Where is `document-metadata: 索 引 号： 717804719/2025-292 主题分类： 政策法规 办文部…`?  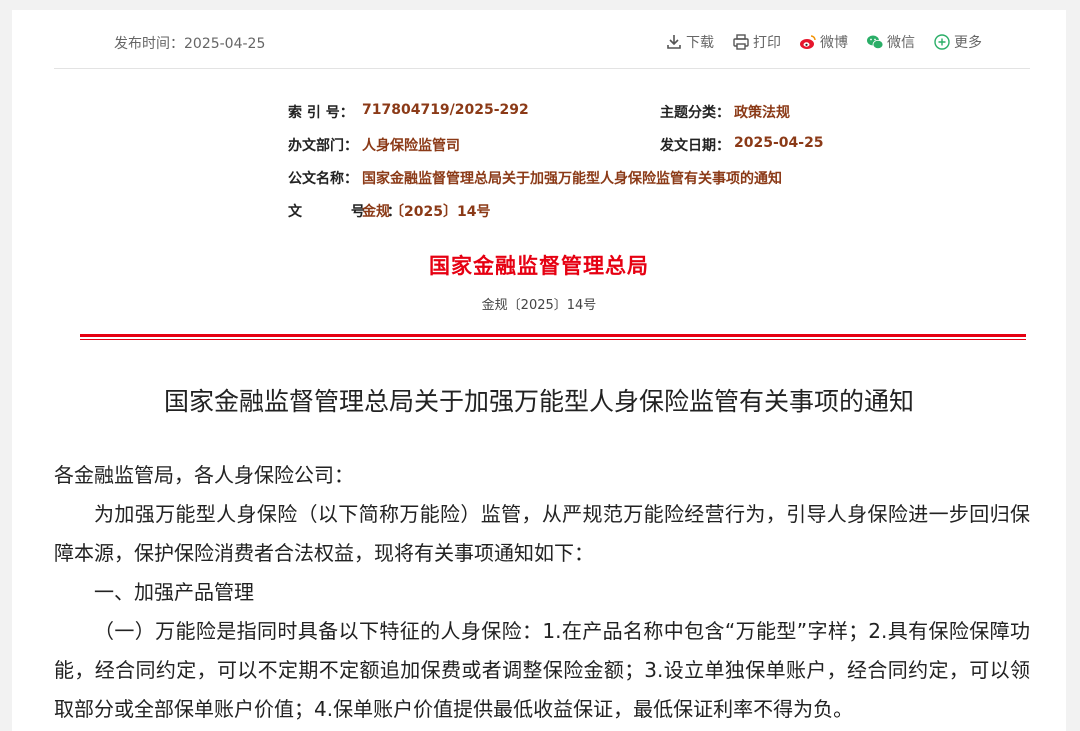 document-metadata: 索 引 号： 717804719/2025-292 主题分类： 政策法规 办文部… is located at coordinates (568, 168).